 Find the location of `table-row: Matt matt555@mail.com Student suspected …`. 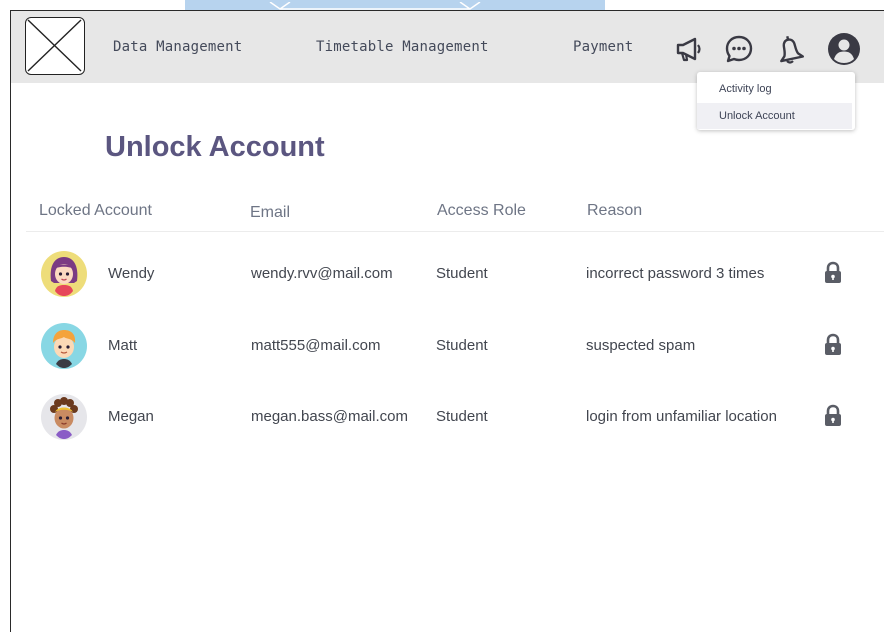

table-row: Matt matt555@mail.com Student suspected … is located at coordinates (442, 353).